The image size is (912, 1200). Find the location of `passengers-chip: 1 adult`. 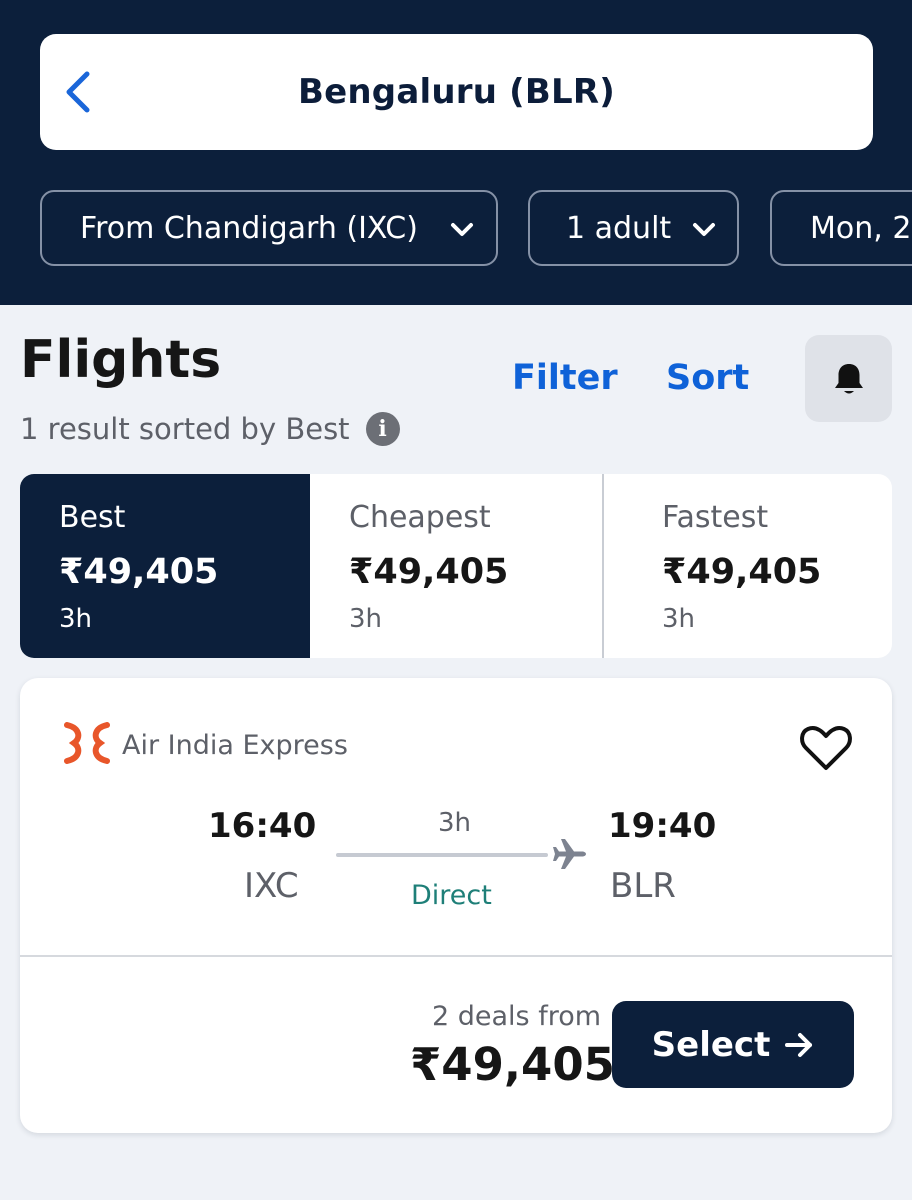

passengers-chip: 1 adult is located at coordinates (633, 228).